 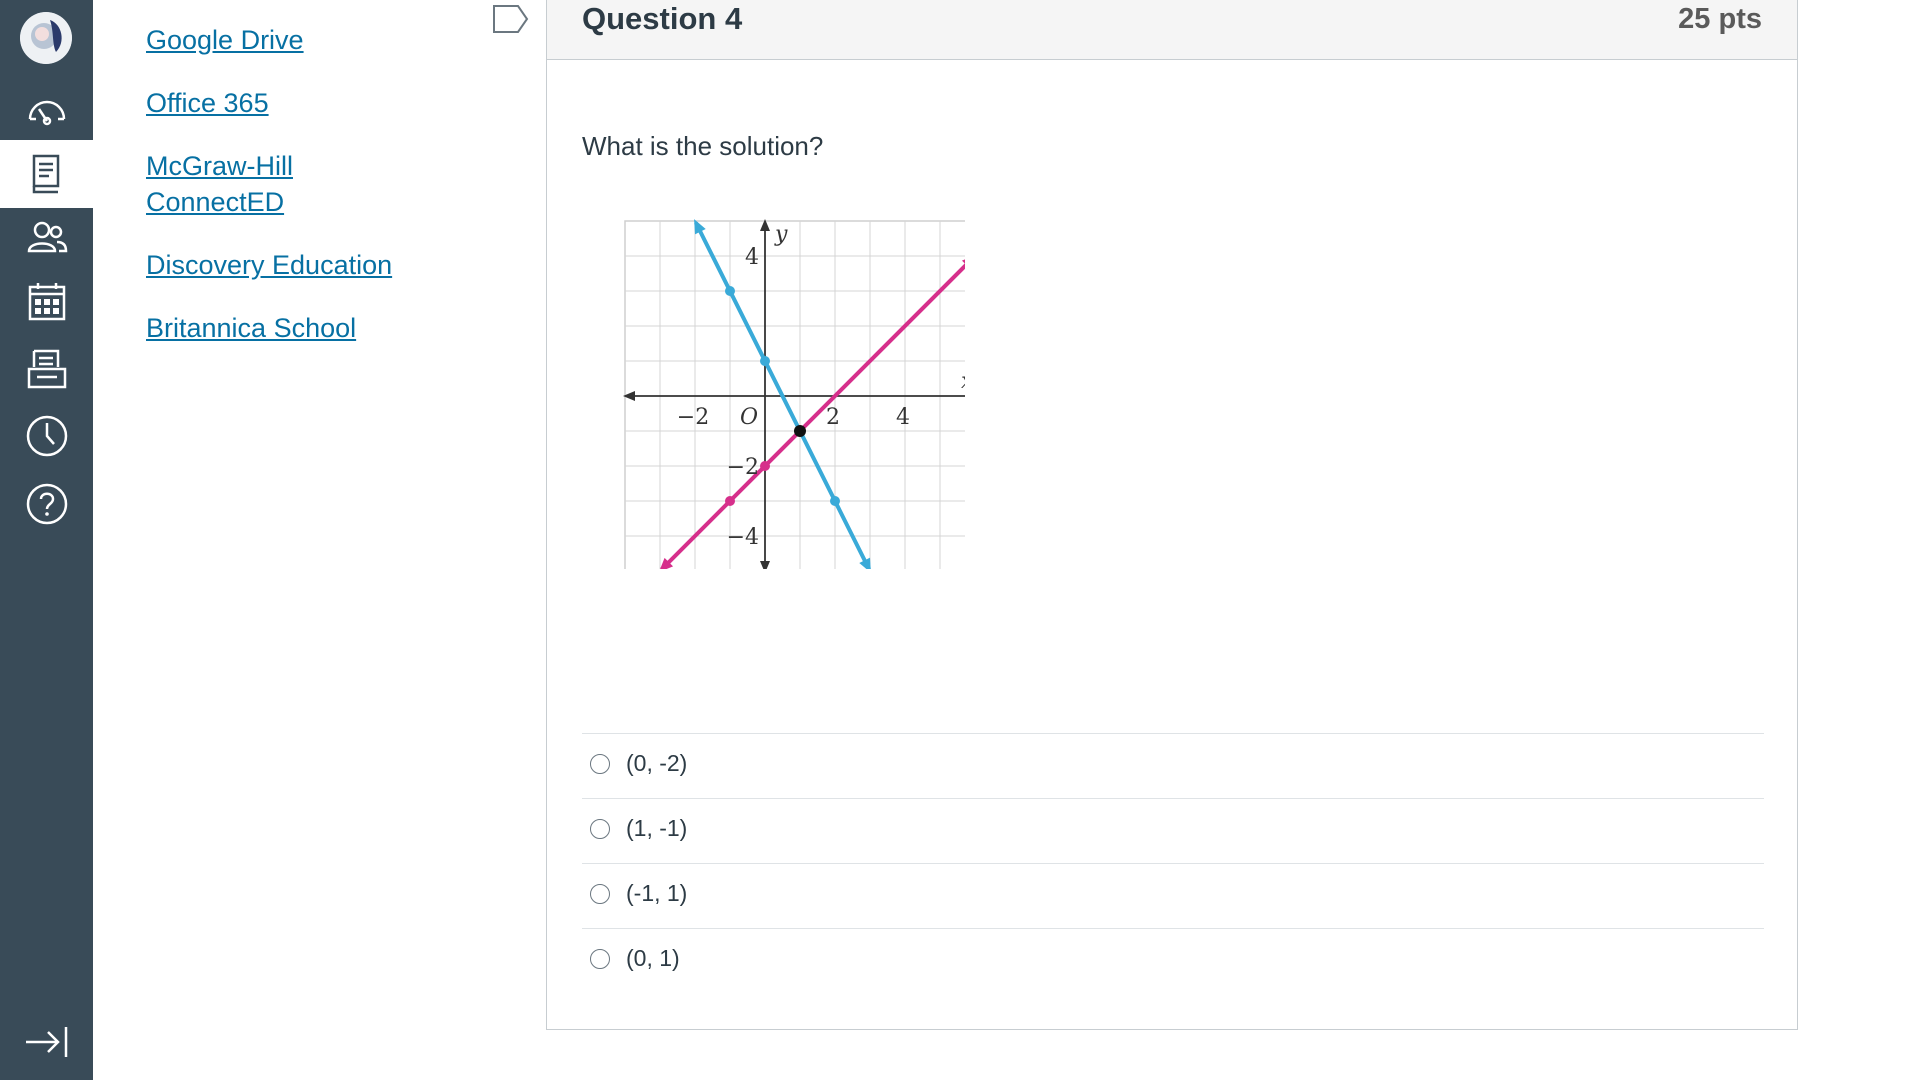 I want to click on history-icon, so click(x=46, y=436).